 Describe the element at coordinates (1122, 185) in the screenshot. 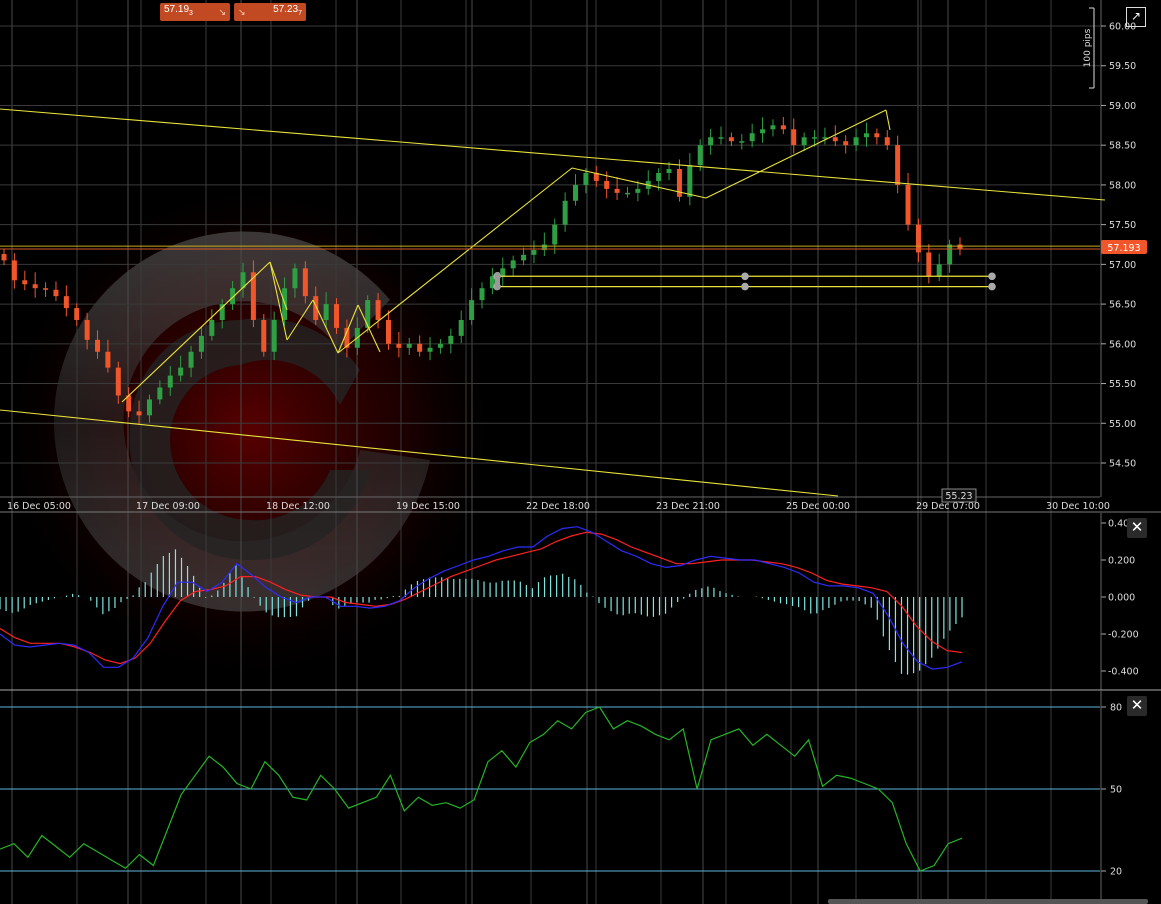

I see `y-axis-tick-label: 58.00` at that location.